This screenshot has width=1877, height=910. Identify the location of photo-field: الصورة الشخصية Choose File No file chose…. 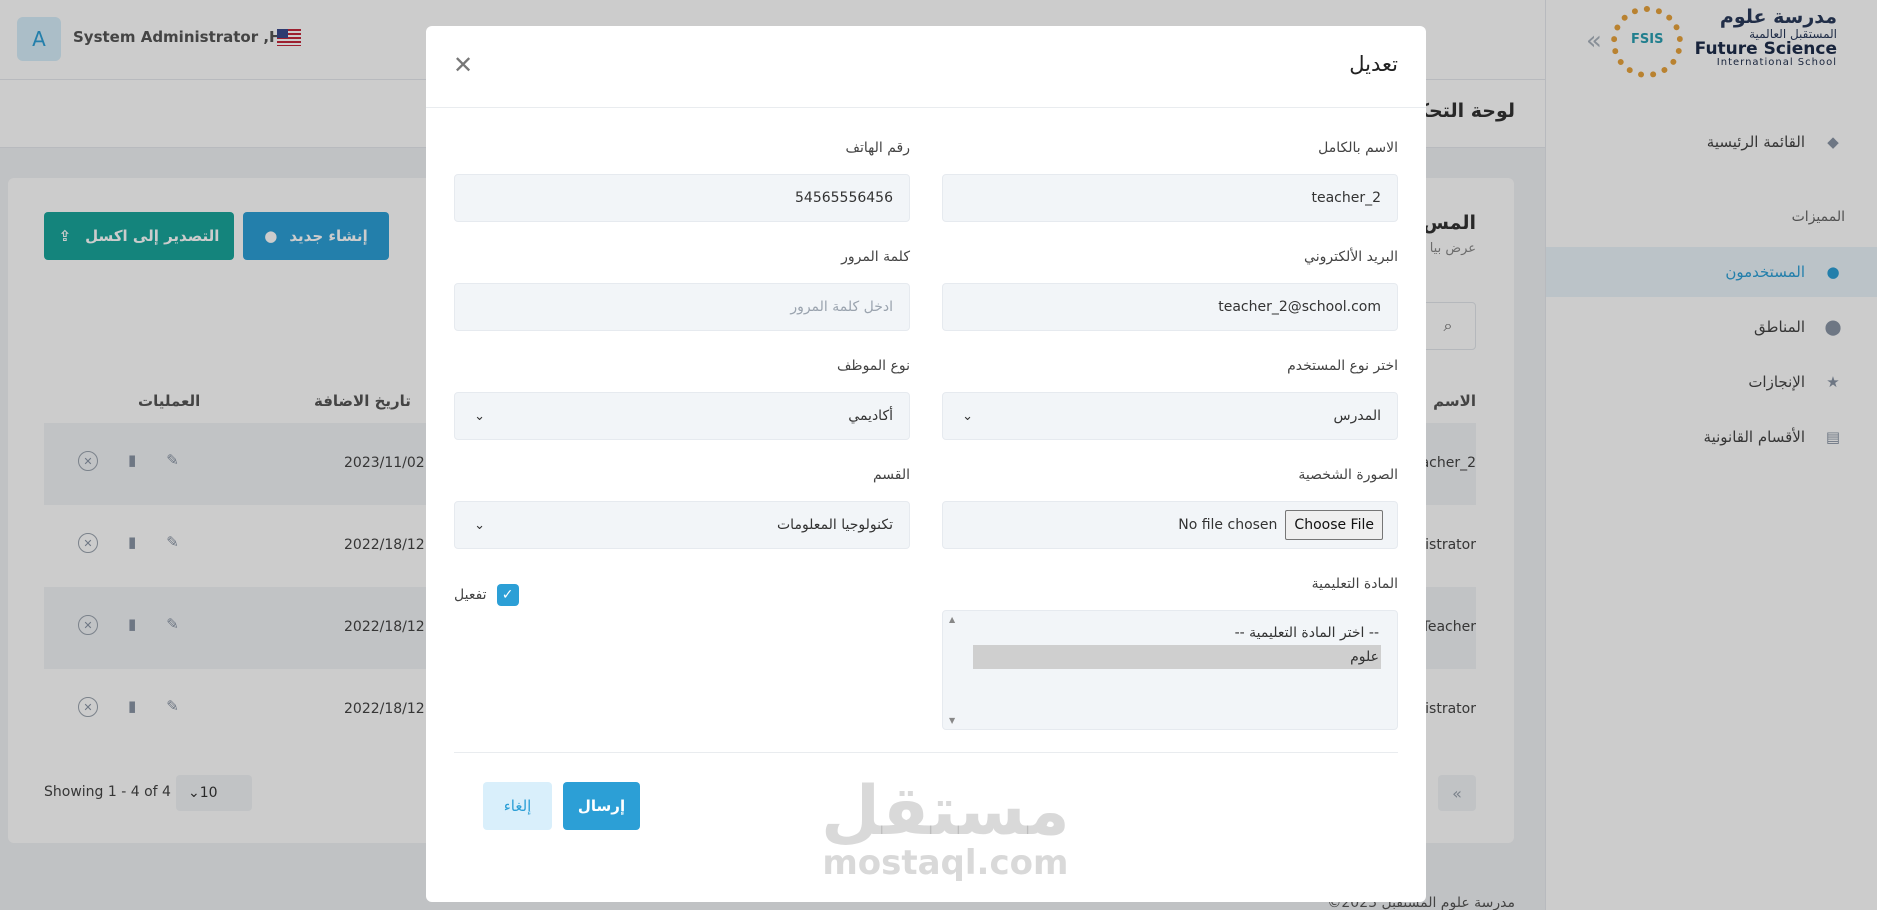
(1170, 508).